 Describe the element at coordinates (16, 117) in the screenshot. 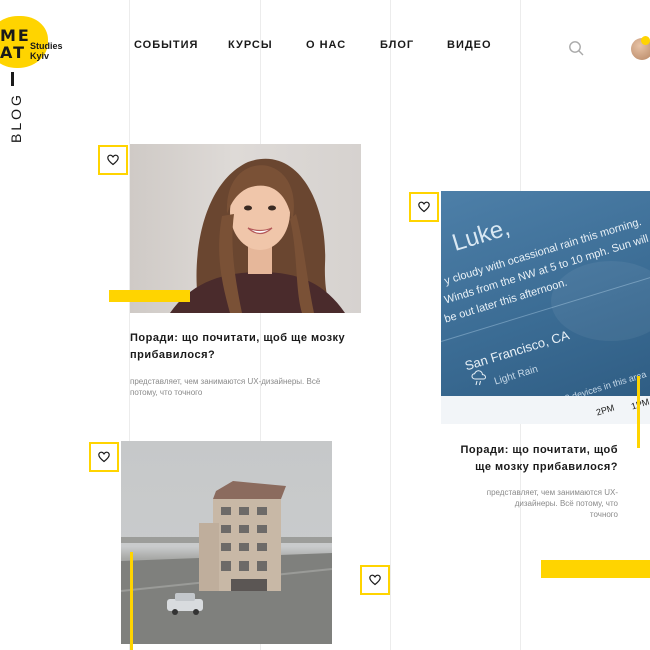

I see `page-section-label: BLOG` at that location.